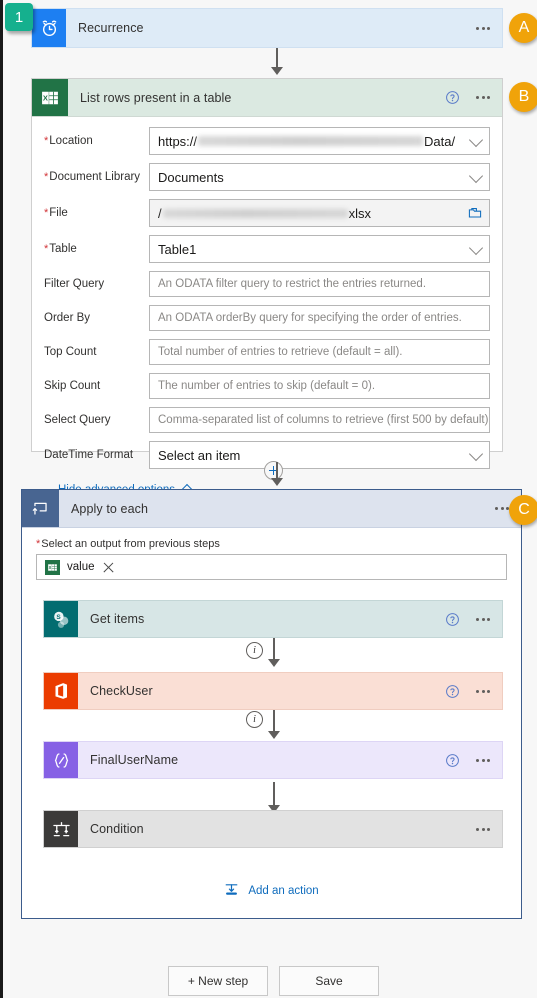  Describe the element at coordinates (121, 691) in the screenshot. I see `card-title: CheckUser` at that location.